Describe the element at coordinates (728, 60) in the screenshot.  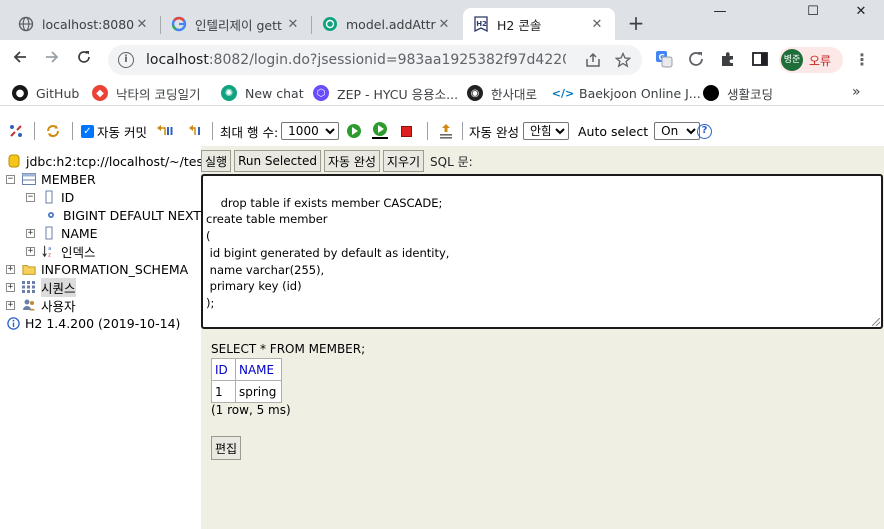
I see `puzzle-extensions-icon` at that location.